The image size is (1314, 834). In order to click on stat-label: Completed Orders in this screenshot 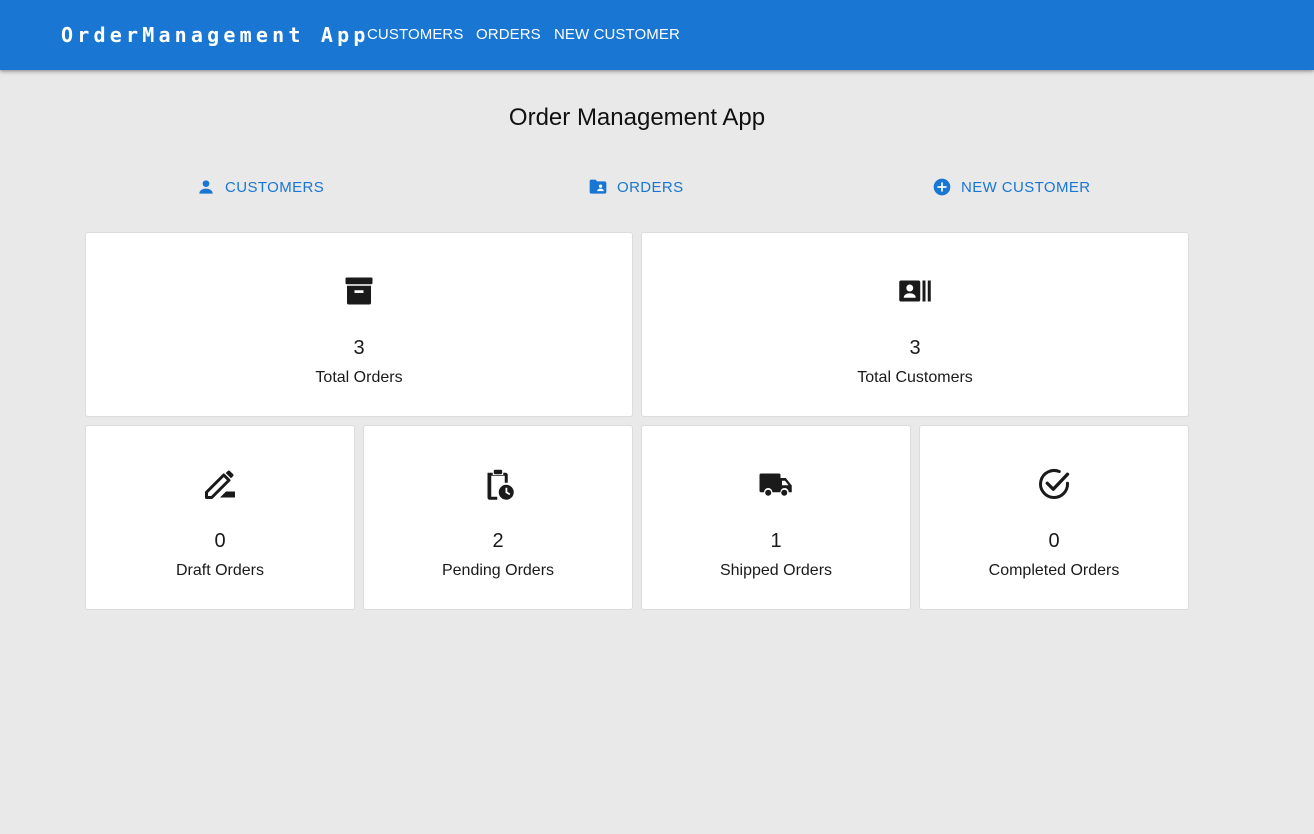, I will do `click(1054, 570)`.